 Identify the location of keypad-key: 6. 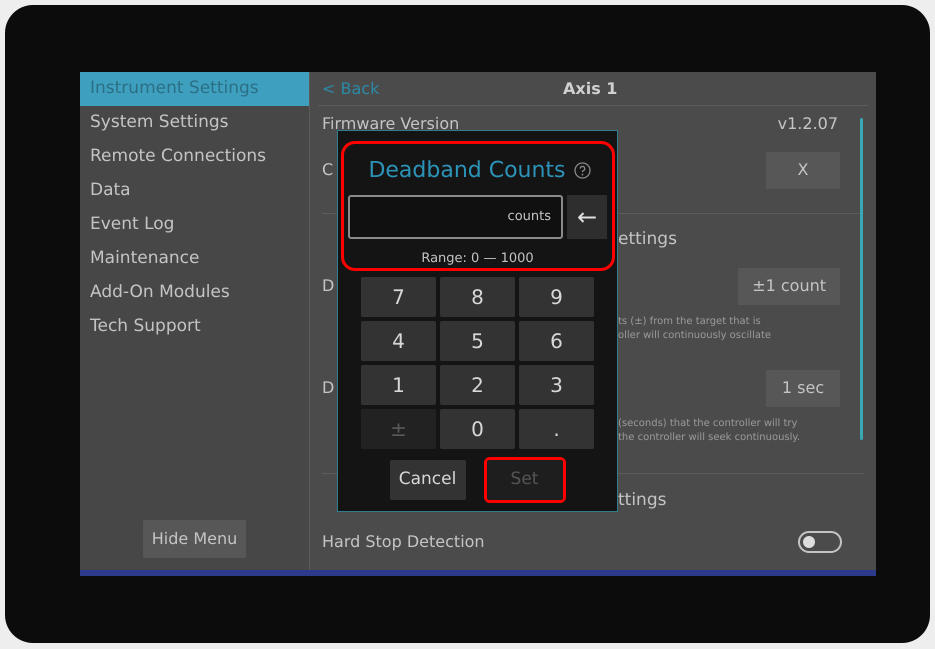
(556, 341).